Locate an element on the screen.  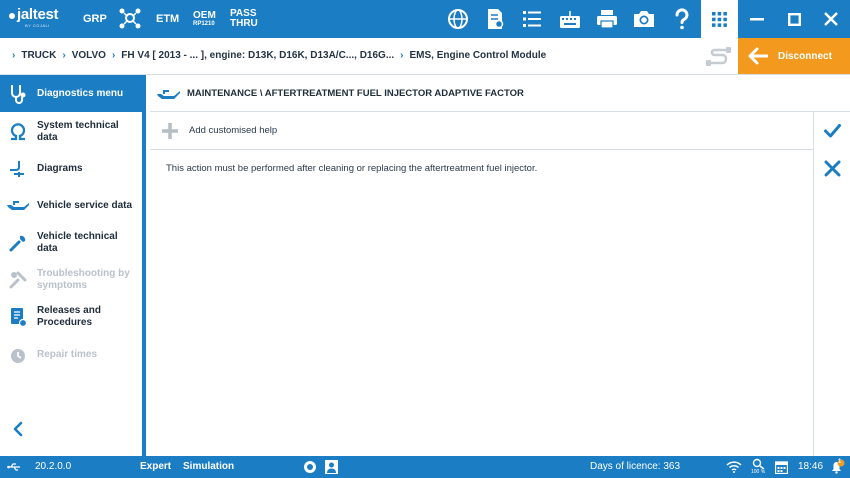
usb-icon is located at coordinates (13, 467).